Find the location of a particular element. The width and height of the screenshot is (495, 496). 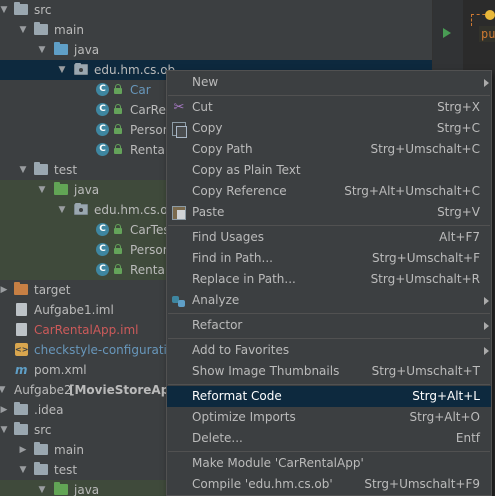

class-icon: C is located at coordinates (102, 129).